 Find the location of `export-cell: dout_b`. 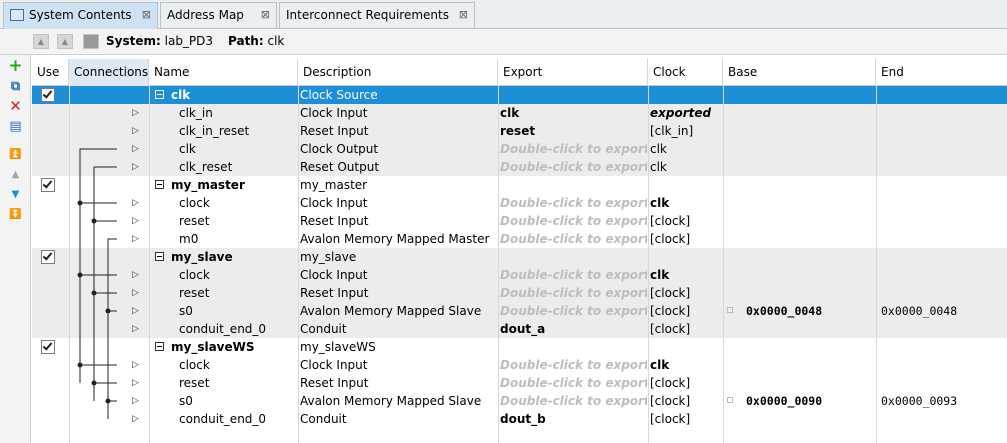

export-cell: dout_b is located at coordinates (573, 419).